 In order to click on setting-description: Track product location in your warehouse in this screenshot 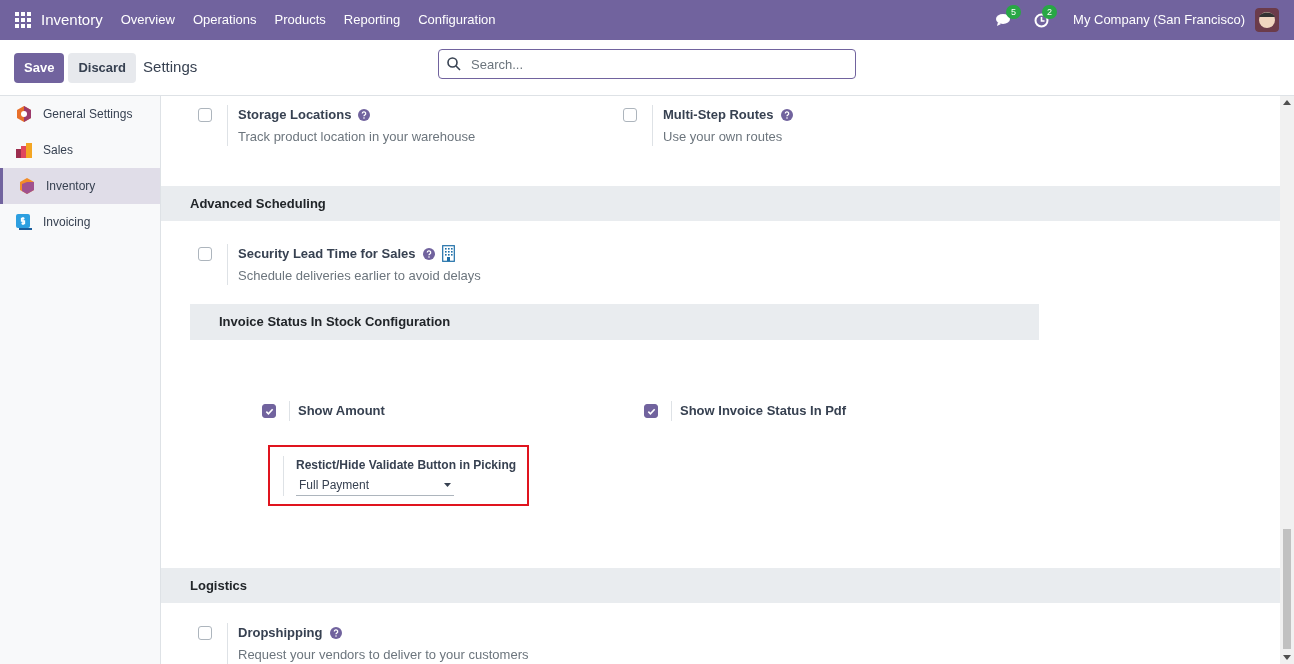, I will do `click(357, 136)`.